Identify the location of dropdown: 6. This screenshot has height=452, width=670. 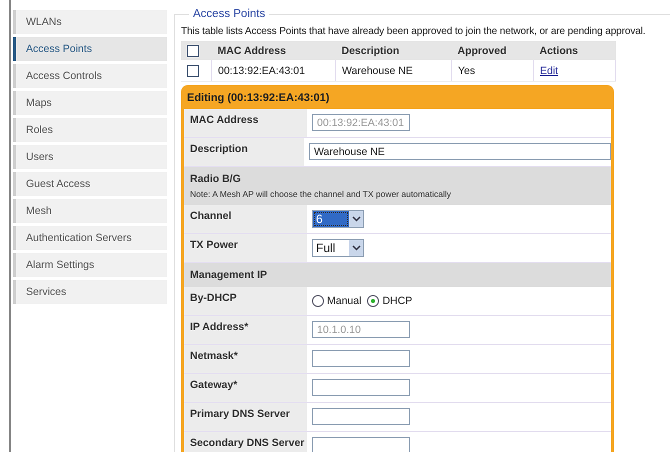
(338, 219).